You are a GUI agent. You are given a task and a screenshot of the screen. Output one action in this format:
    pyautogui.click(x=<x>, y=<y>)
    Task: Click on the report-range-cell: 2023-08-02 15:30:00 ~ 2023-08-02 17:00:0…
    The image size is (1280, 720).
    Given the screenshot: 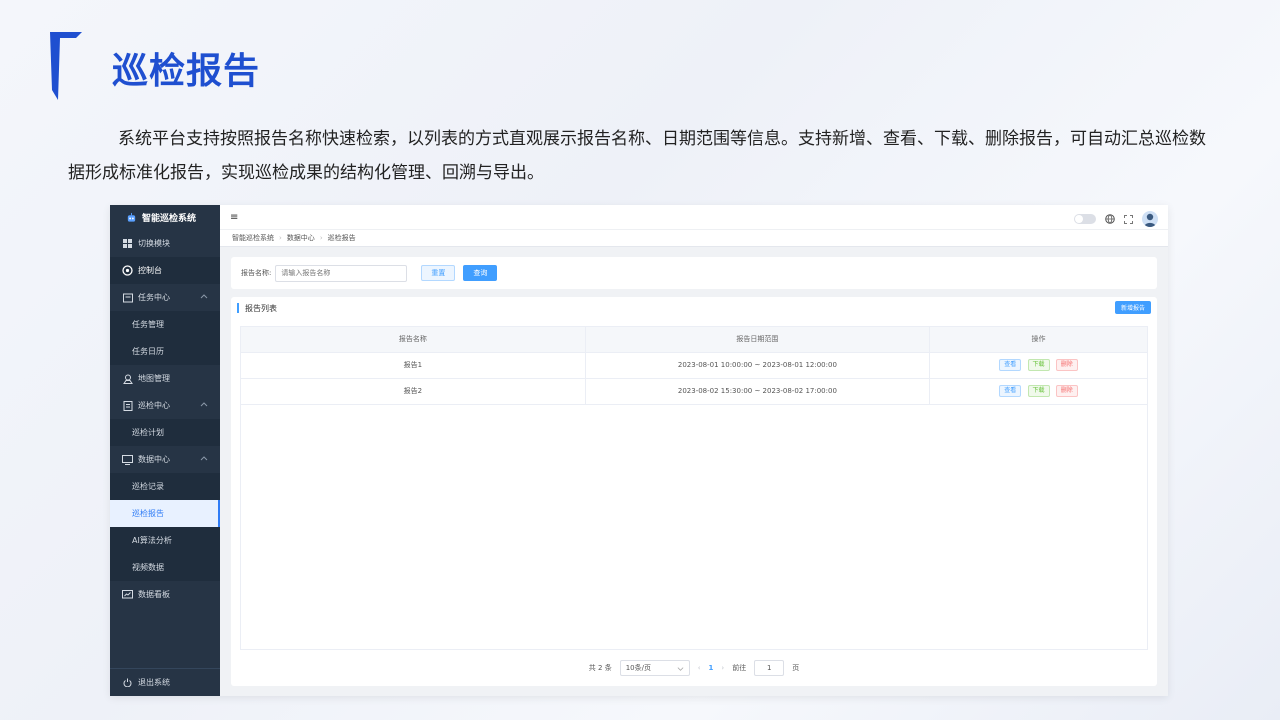 What is the action you would take?
    pyautogui.click(x=758, y=391)
    